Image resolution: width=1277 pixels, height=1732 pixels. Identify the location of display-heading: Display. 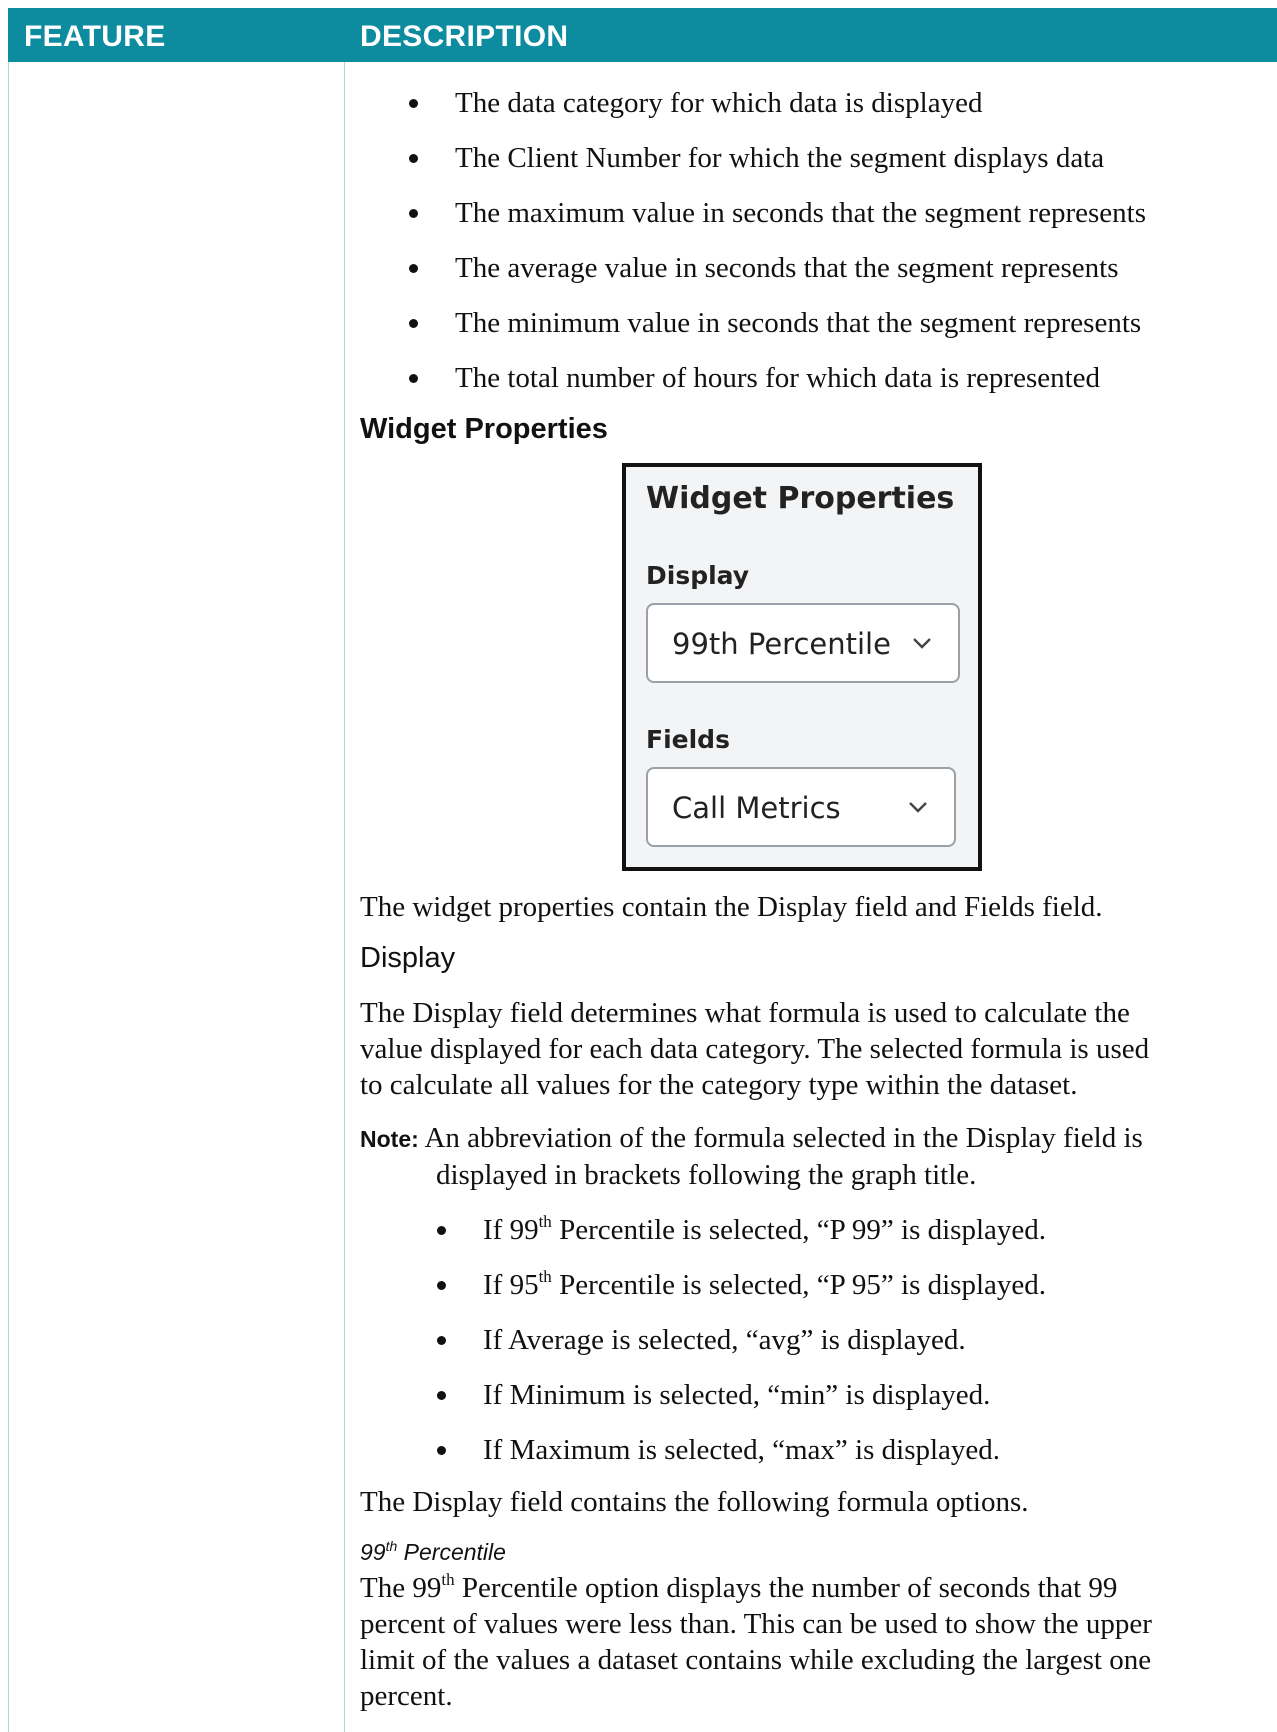
(408, 958).